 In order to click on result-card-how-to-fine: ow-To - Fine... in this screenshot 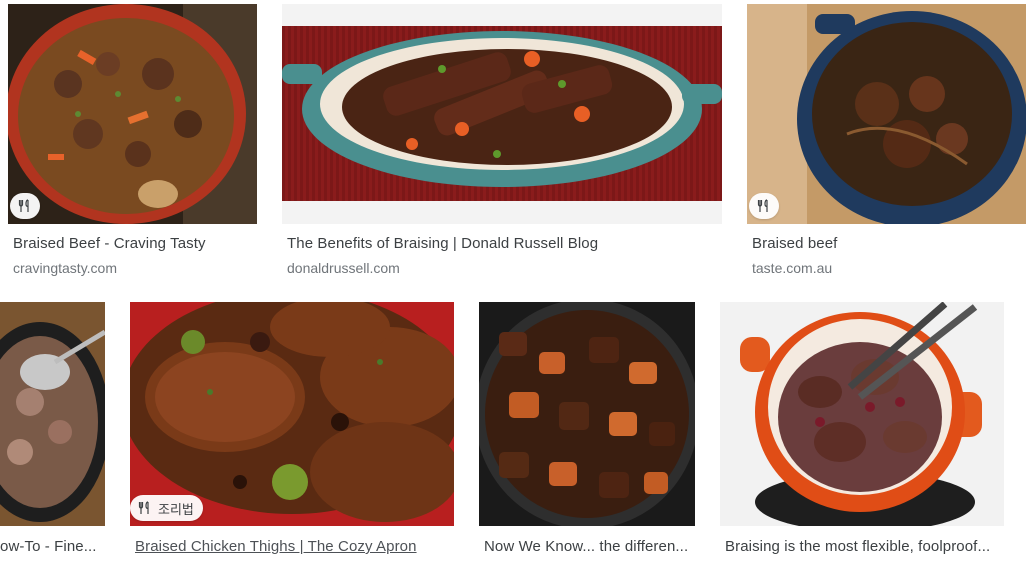, I will do `click(52, 434)`.